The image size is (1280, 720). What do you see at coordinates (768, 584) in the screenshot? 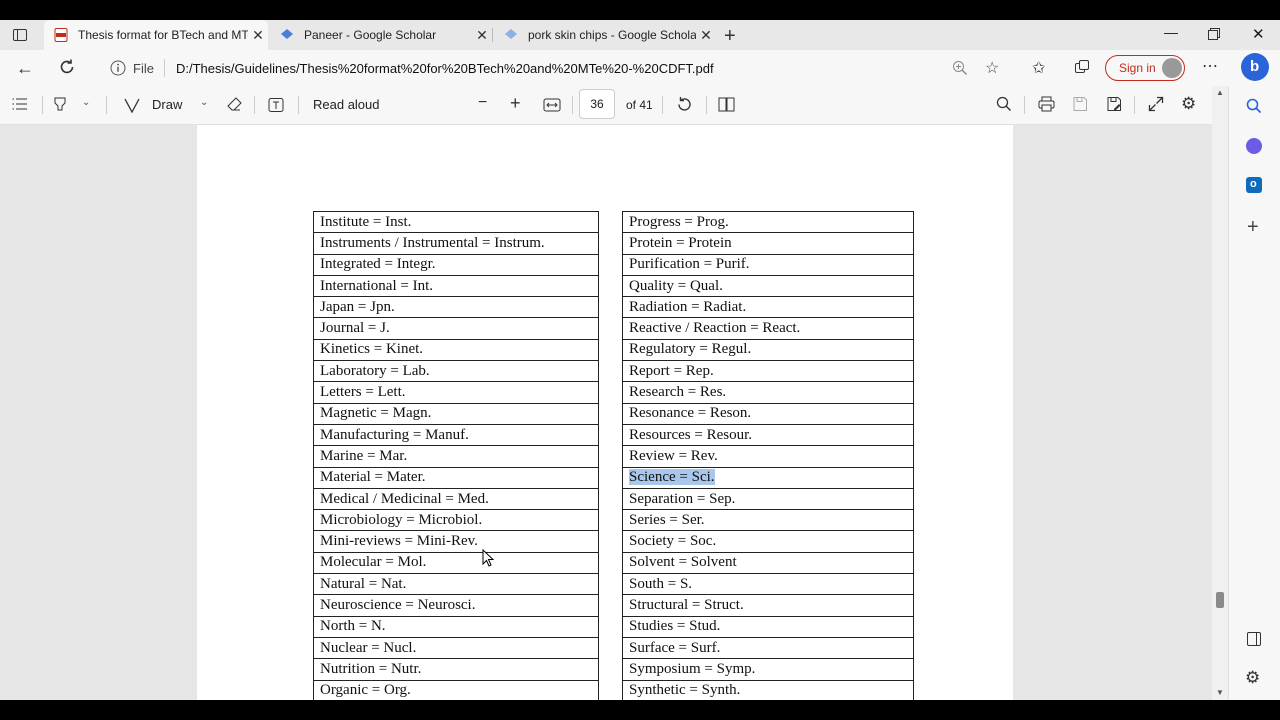
I see `table-row: South = S.` at bounding box center [768, 584].